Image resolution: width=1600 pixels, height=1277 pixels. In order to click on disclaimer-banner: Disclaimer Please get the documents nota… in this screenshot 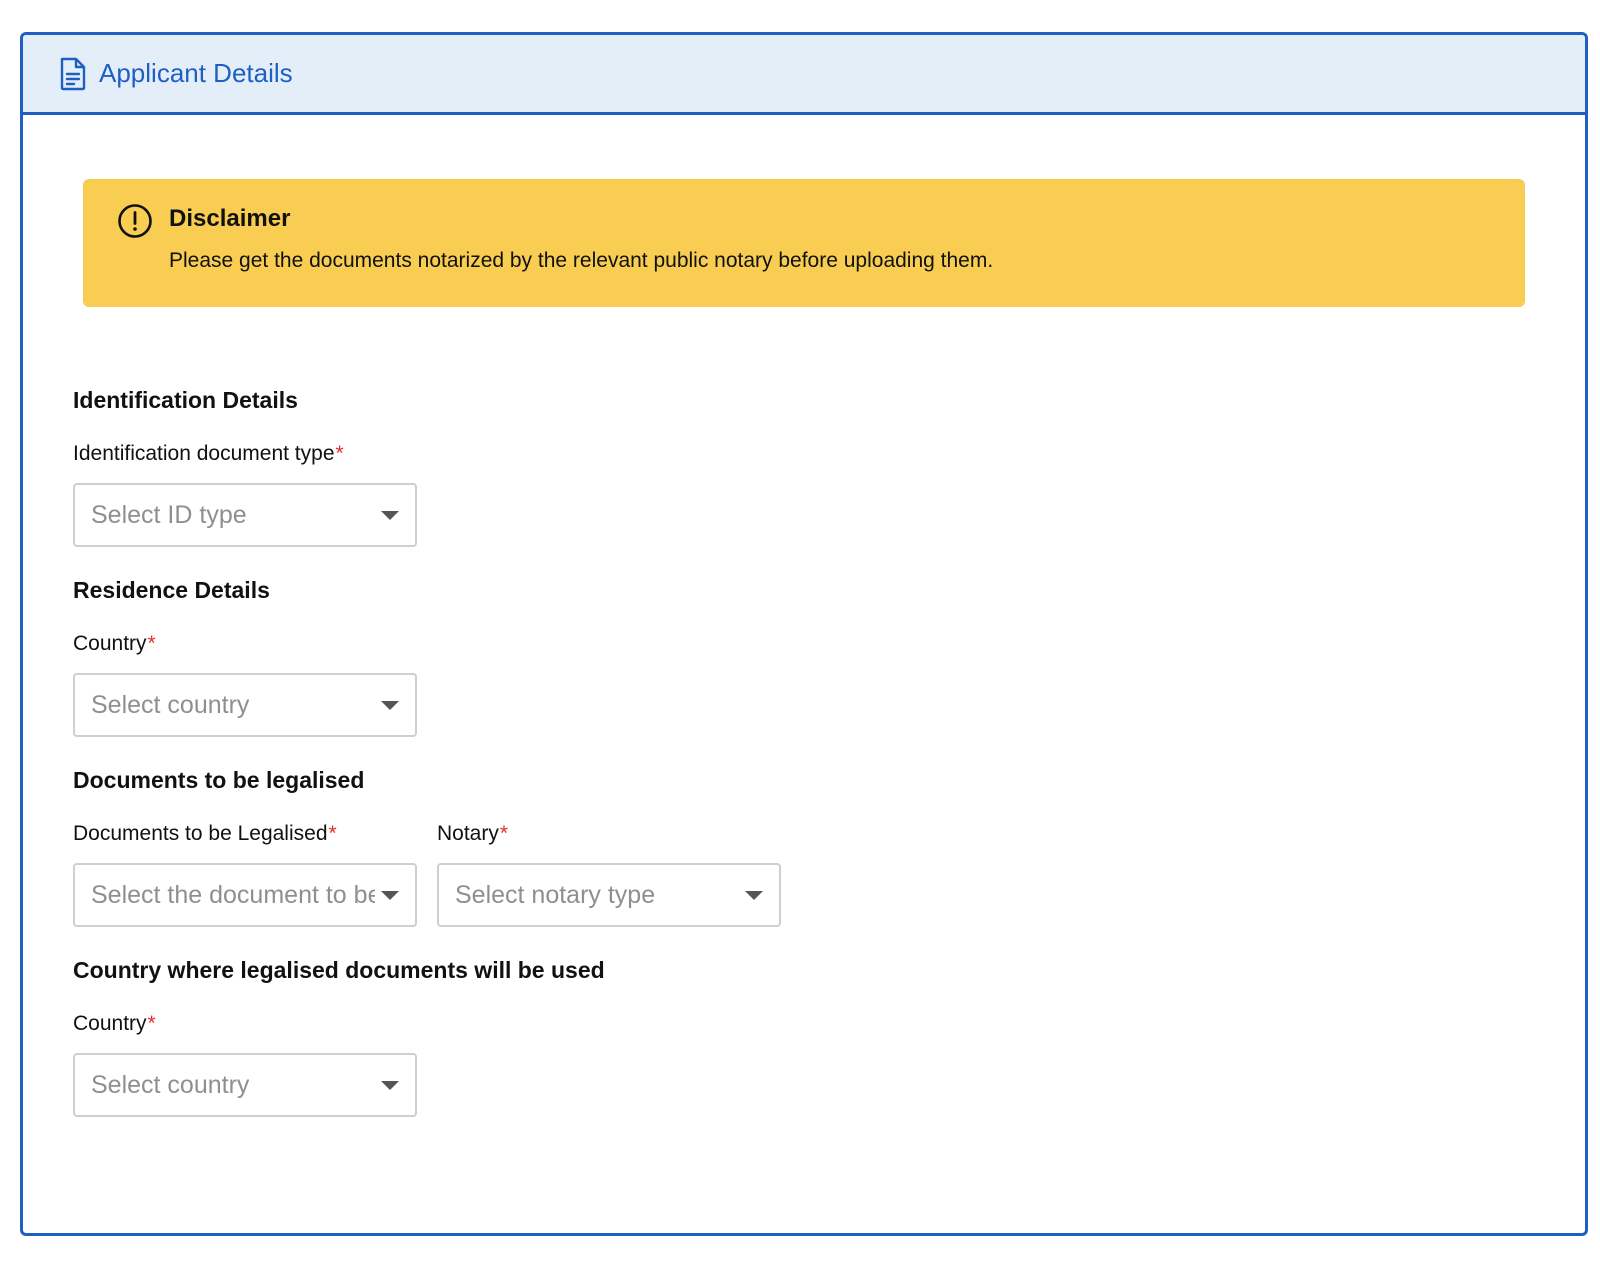, I will do `click(804, 243)`.